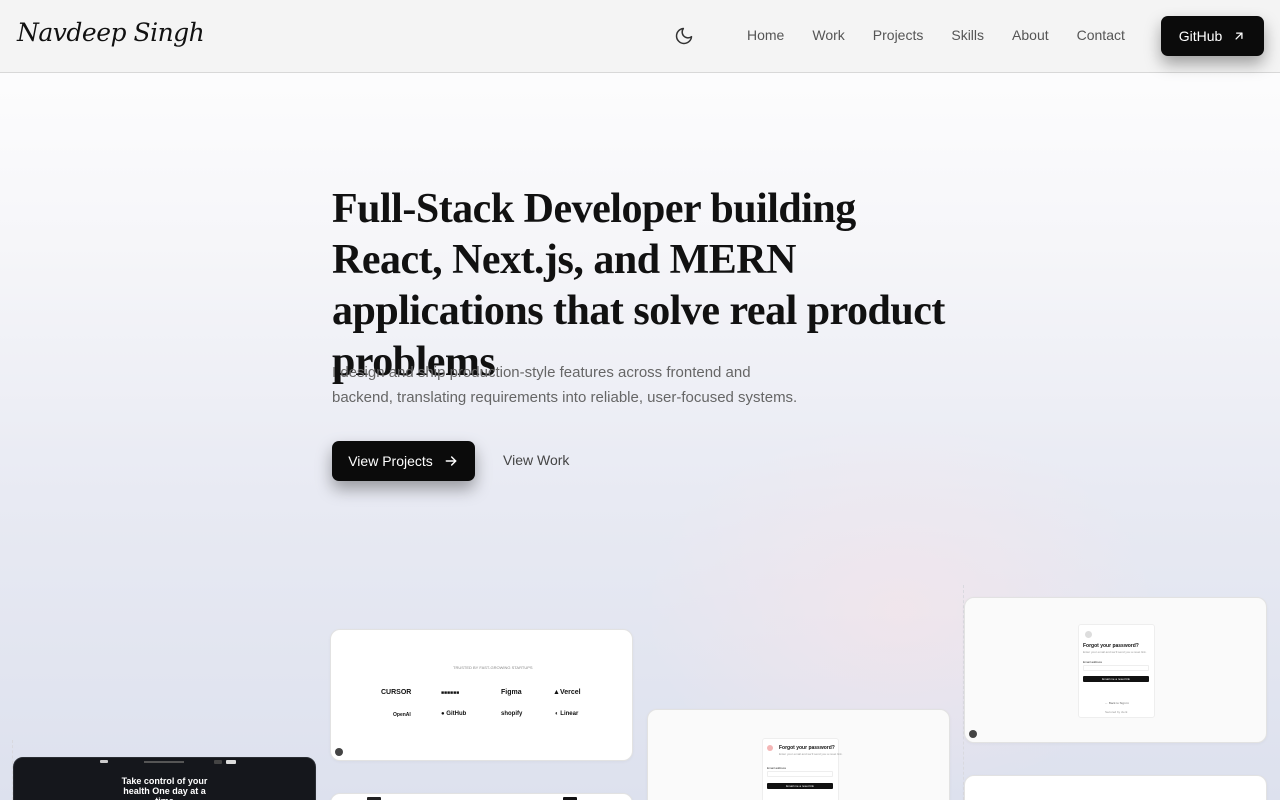 This screenshot has width=1280, height=800. What do you see at coordinates (481, 796) in the screenshot?
I see `project-card-navbar` at bounding box center [481, 796].